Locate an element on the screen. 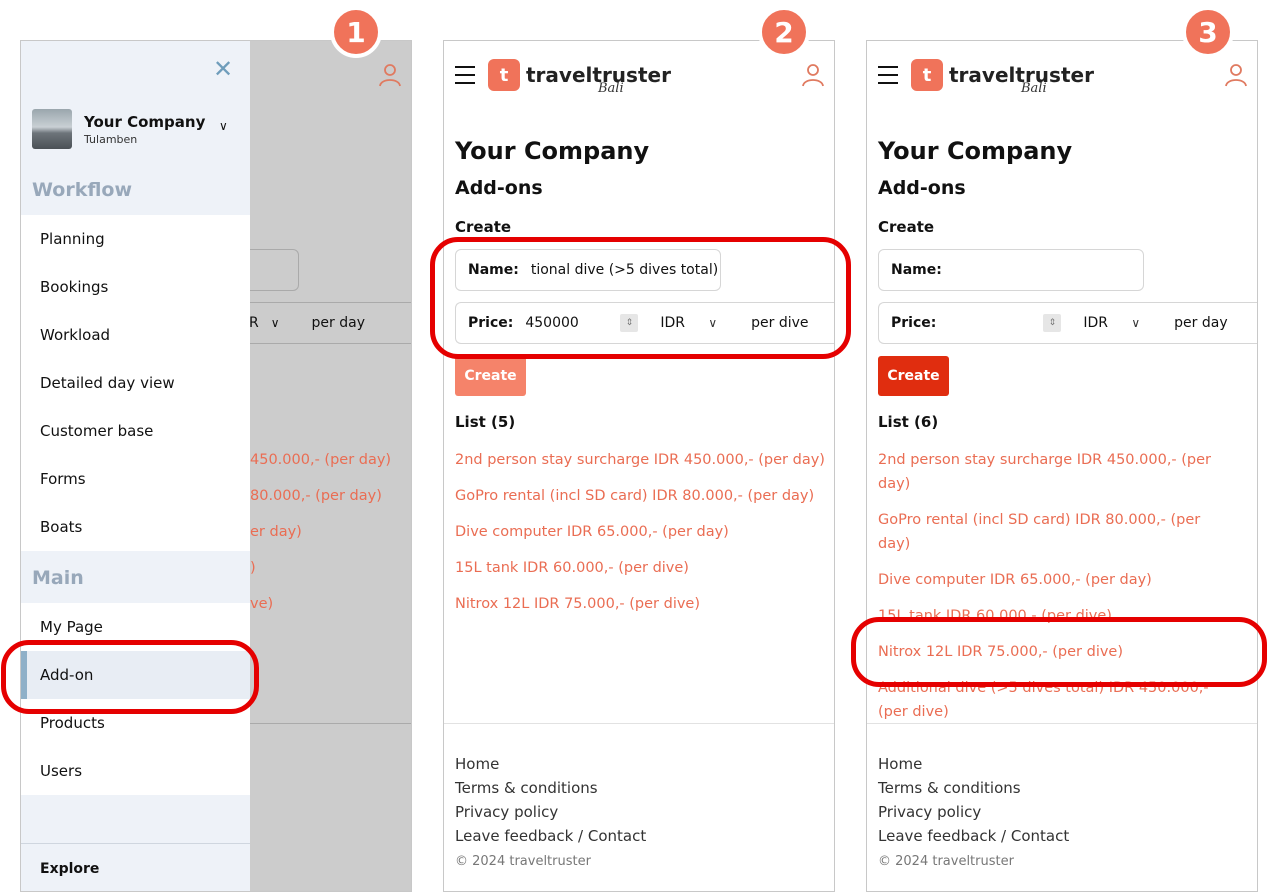 The width and height of the screenshot is (1267, 893). company-switcher: Your Company Tulamben is located at coordinates (118, 129).